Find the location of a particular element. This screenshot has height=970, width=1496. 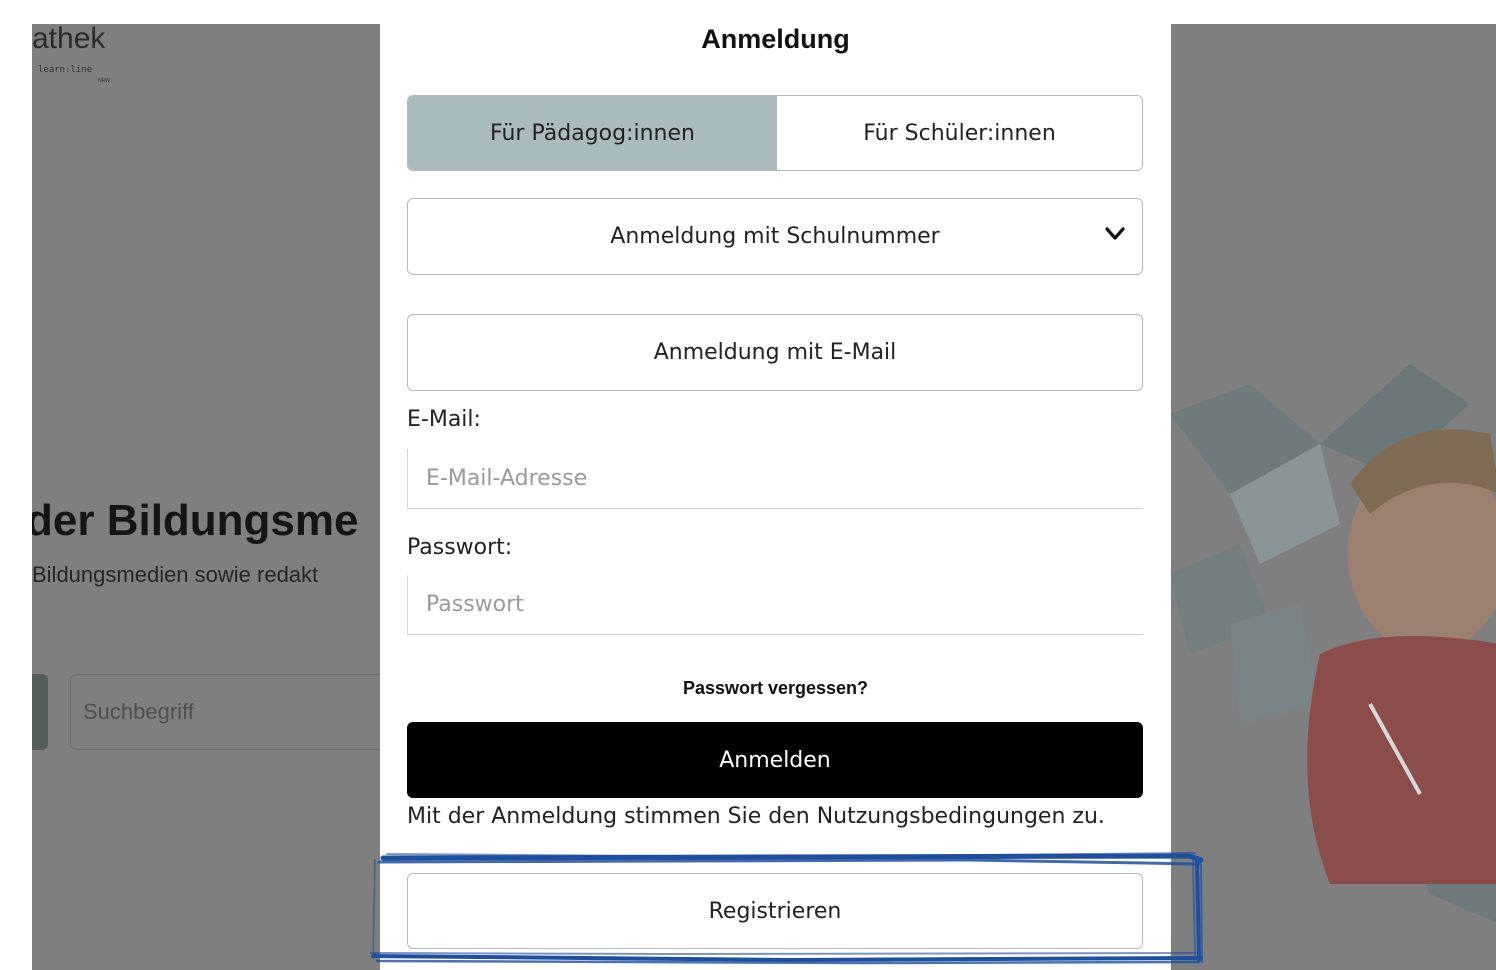

search-placeholder: Suchbegriff is located at coordinates (138, 711).